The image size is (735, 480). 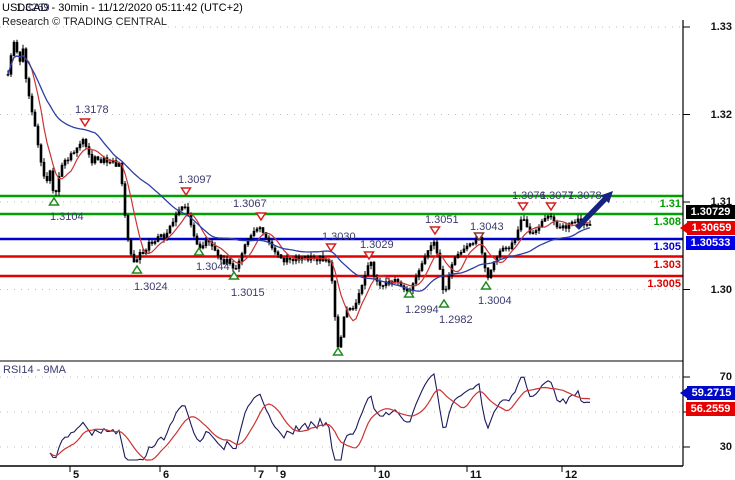 What do you see at coordinates (711, 393) in the screenshot?
I see `rsi-value-box-0: 59.2715` at bounding box center [711, 393].